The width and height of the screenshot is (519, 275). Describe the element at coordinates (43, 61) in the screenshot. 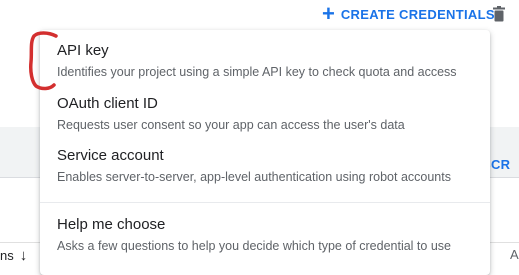

I see `red-annotation-mark` at that location.